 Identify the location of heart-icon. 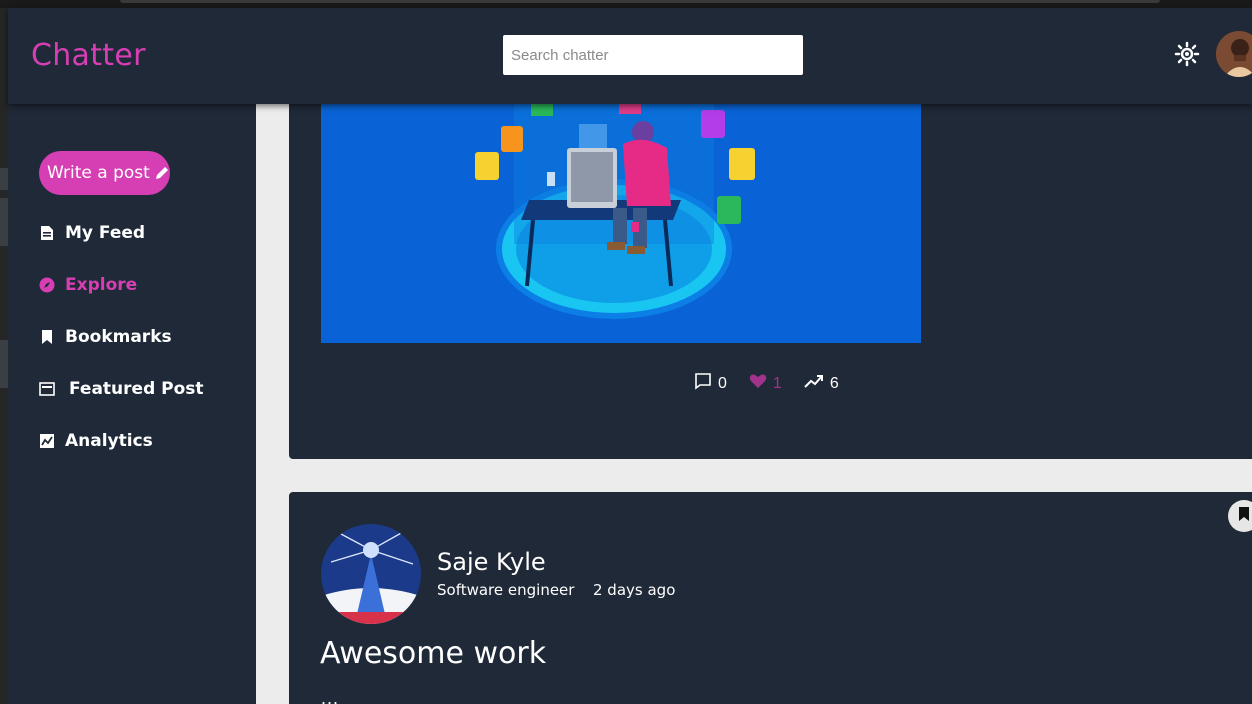
(761, 383).